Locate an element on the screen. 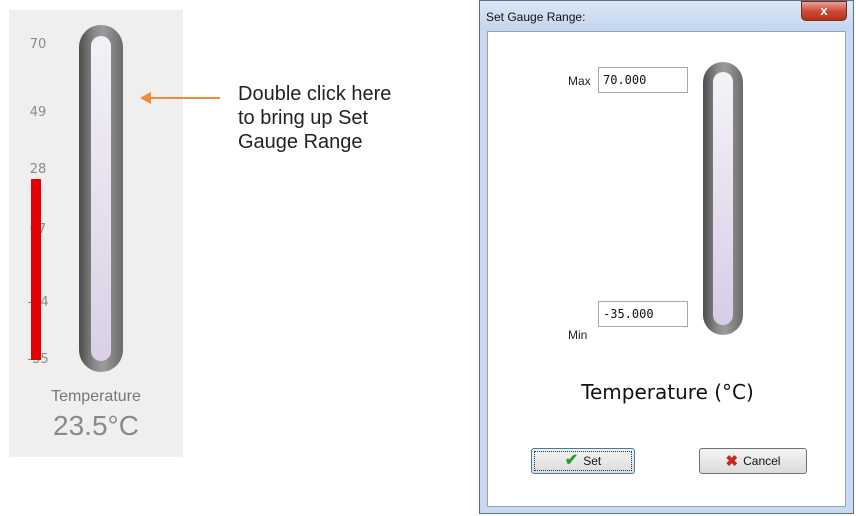 The width and height of the screenshot is (856, 516). dialog-gauge-track is located at coordinates (723, 198).